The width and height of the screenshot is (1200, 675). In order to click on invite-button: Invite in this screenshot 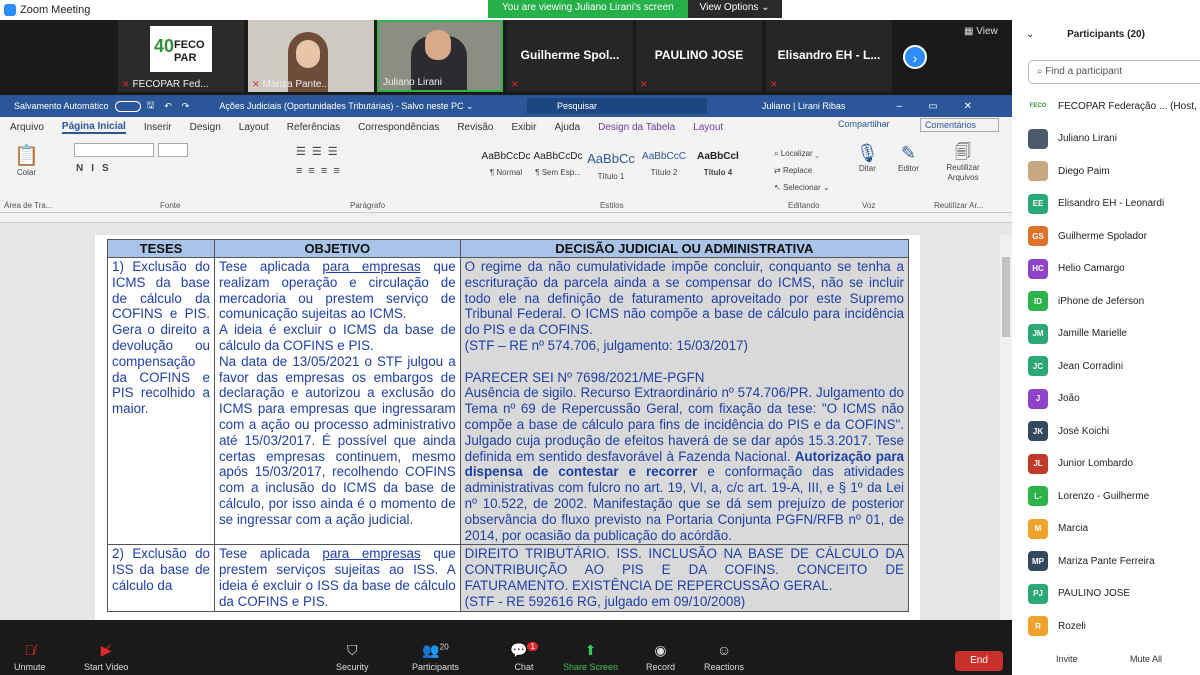, I will do `click(1067, 659)`.